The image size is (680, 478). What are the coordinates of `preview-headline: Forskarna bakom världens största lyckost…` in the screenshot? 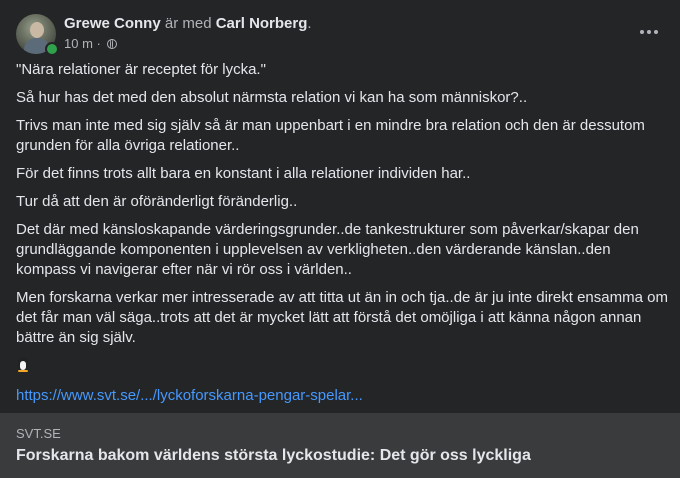 It's located at (273, 456).